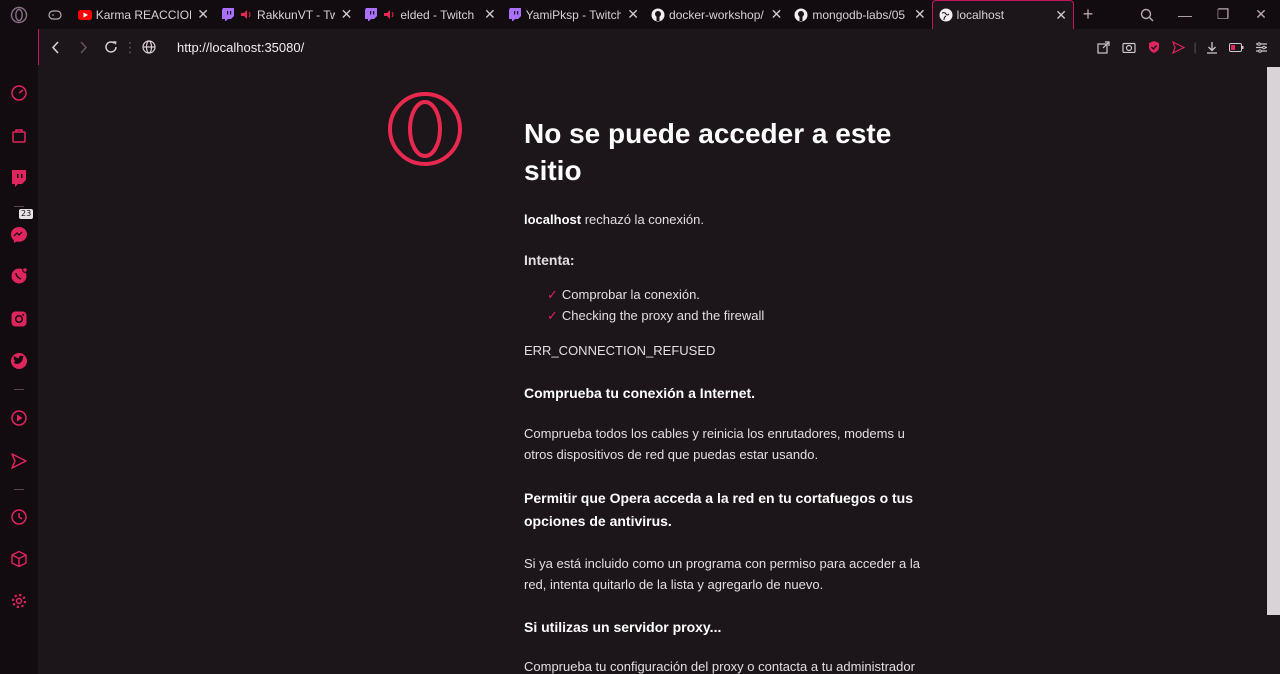 Image resolution: width=1280 pixels, height=674 pixels. What do you see at coordinates (642, 219) in the screenshot?
I see `error-host-suffix: rechazó la conexión.` at bounding box center [642, 219].